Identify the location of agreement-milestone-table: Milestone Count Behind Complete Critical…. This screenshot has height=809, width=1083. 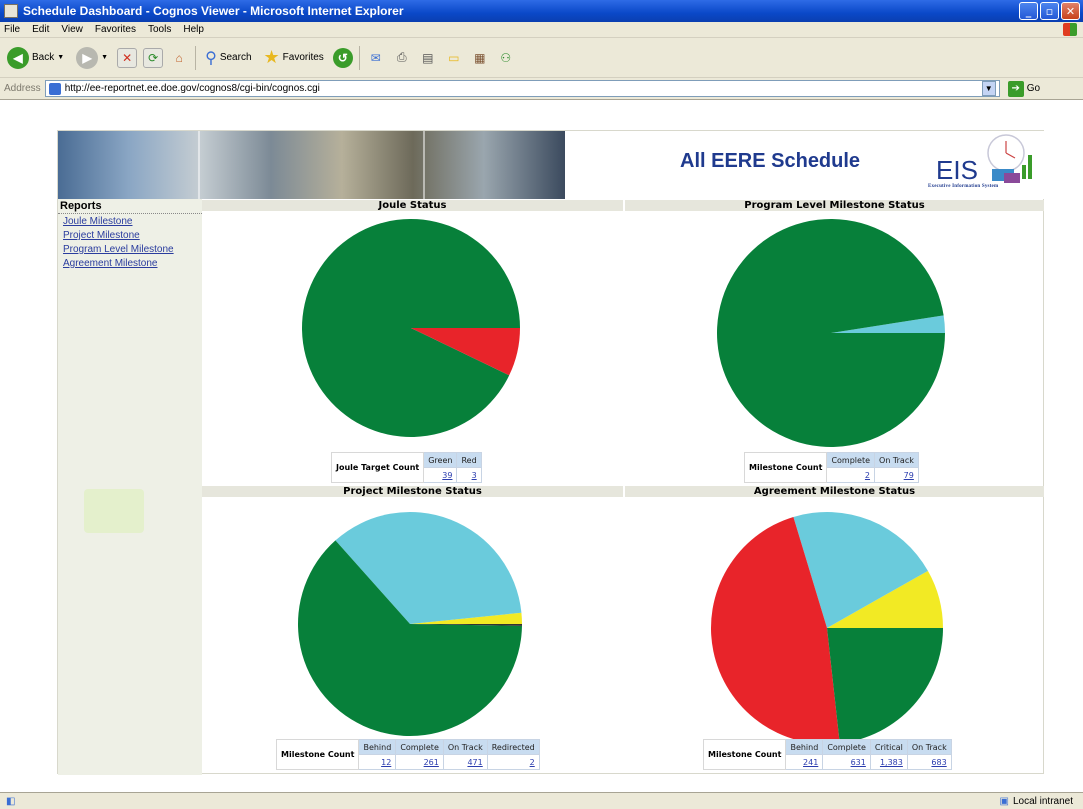
(827, 754).